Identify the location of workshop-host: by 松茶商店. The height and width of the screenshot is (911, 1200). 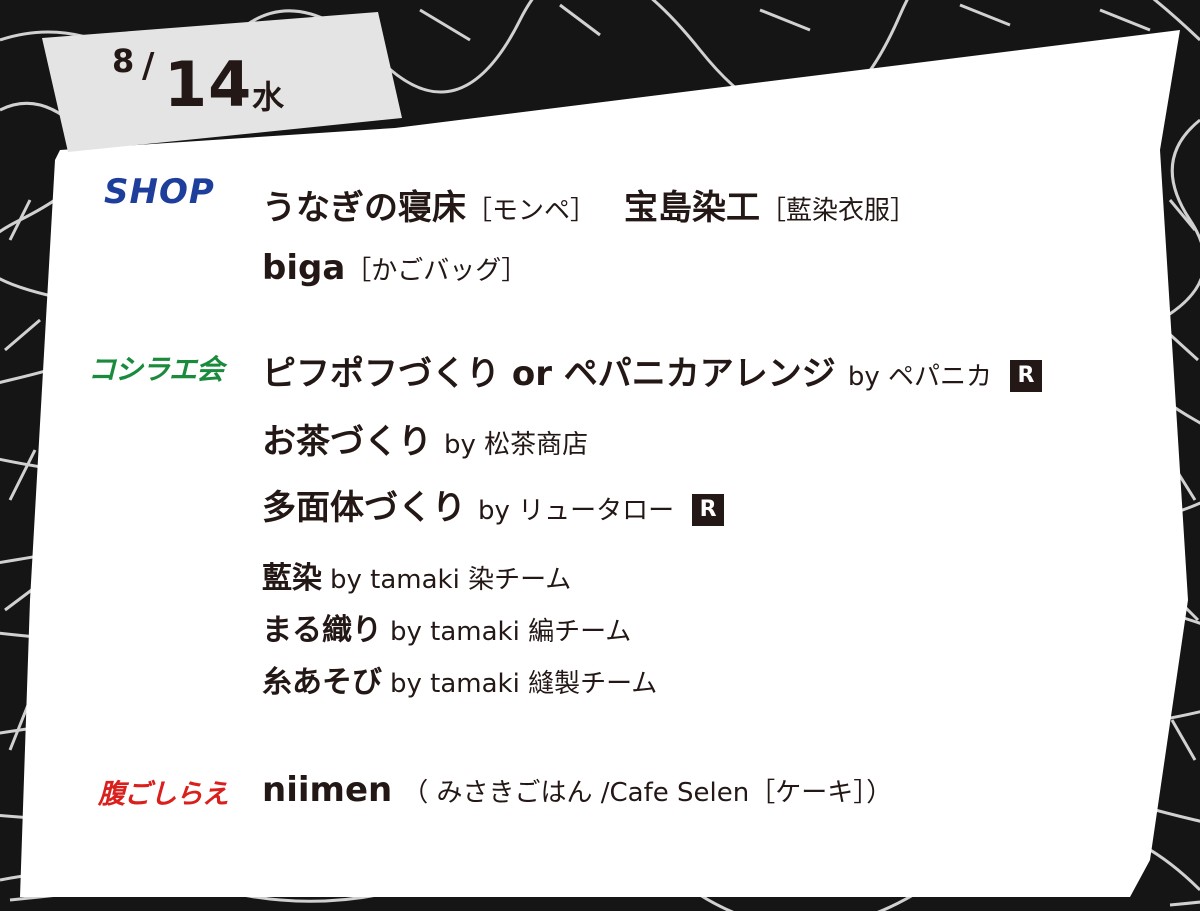
(516, 445).